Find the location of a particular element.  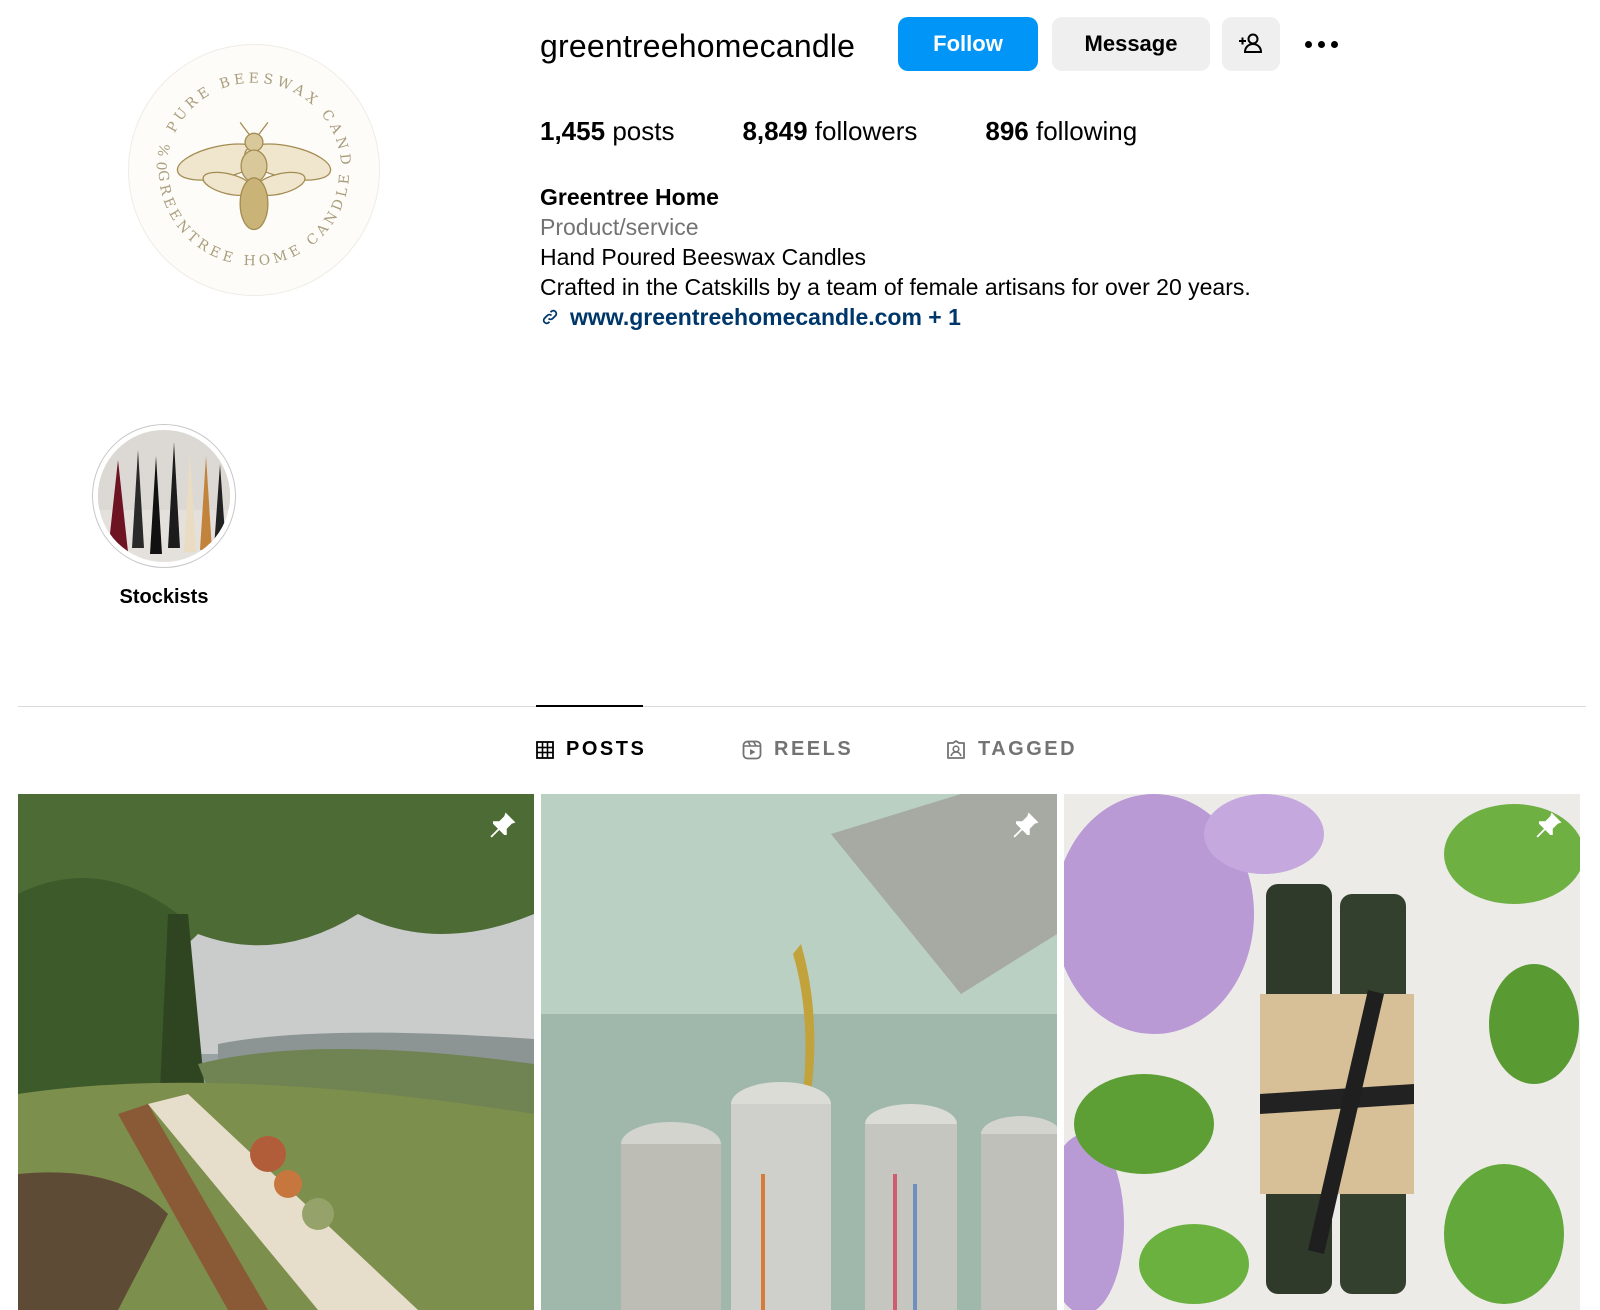

add-person-icon is located at coordinates (1251, 43).